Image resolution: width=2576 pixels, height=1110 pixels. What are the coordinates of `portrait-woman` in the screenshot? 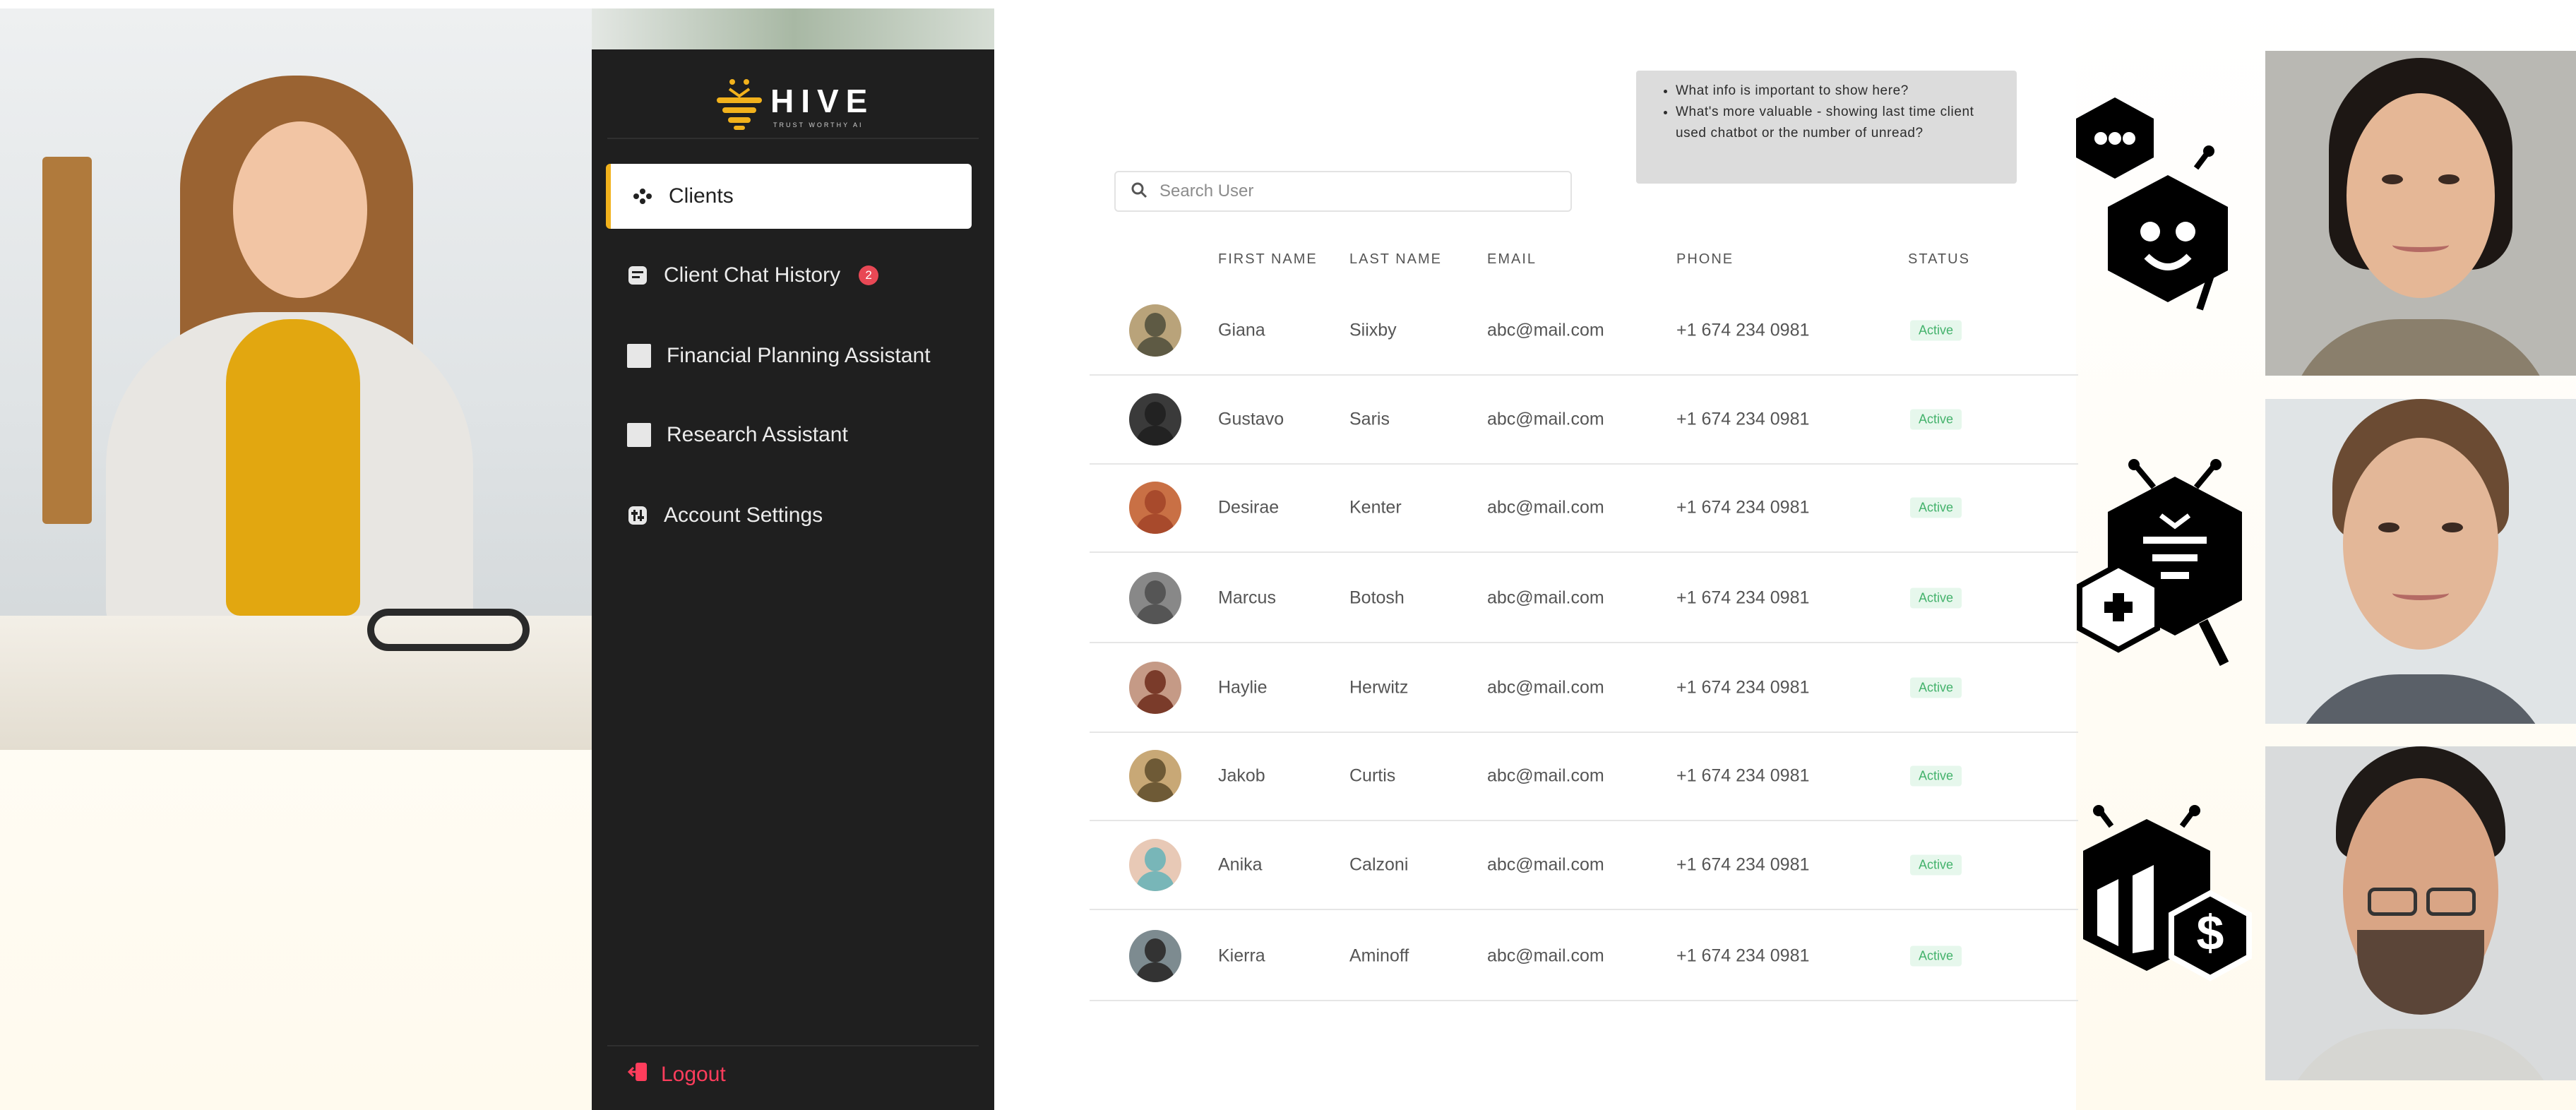 It's located at (2420, 214).